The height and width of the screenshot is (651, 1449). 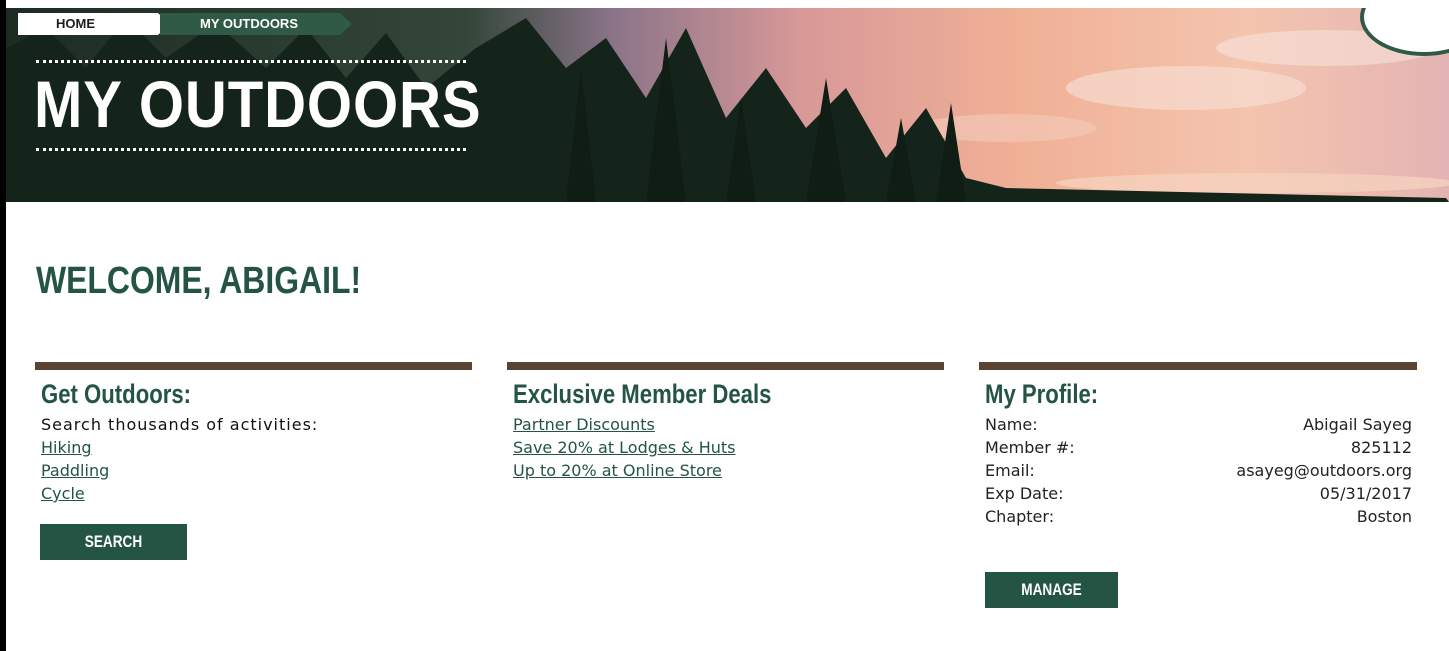 I want to click on search-activities-button: SEARCH ACTIVITIES, so click(x=113, y=555).